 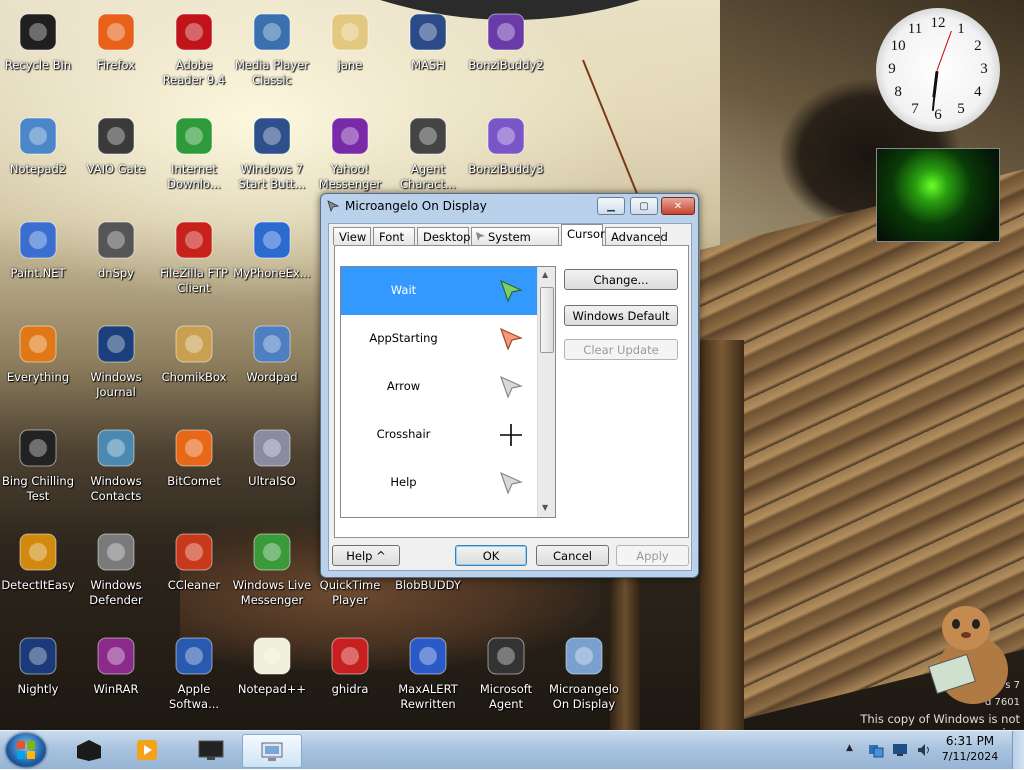 What do you see at coordinates (938, 23) in the screenshot?
I see `clock-numeral: 12` at bounding box center [938, 23].